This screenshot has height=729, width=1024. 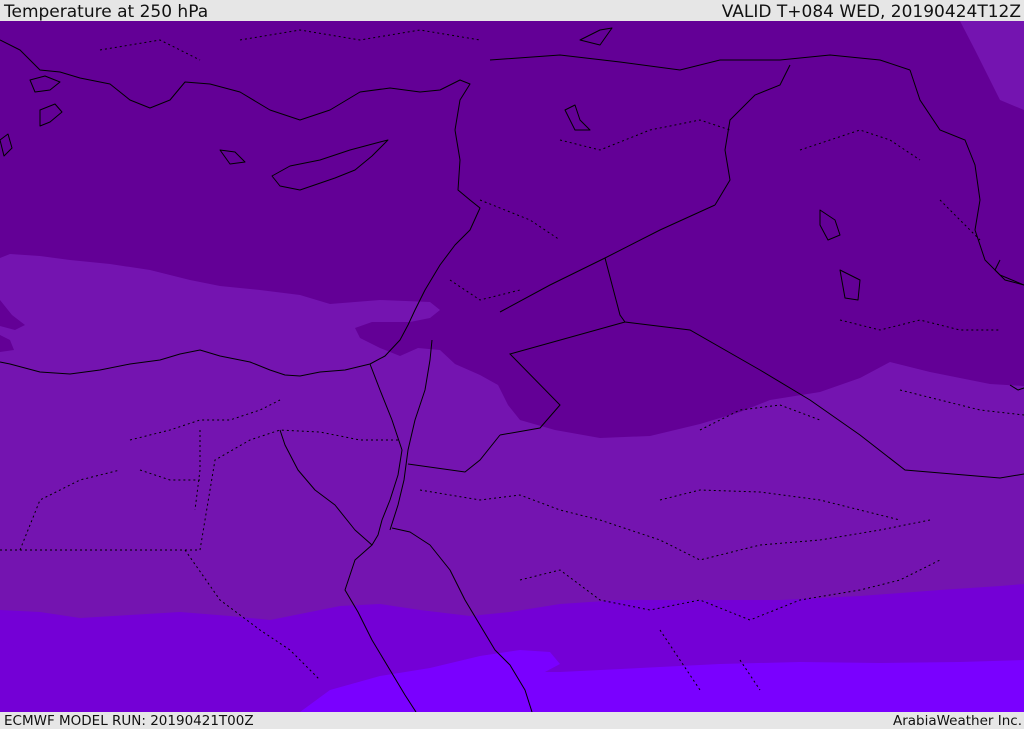 What do you see at coordinates (957, 721) in the screenshot?
I see `credit-text: ArabiaWeather Inc.` at bounding box center [957, 721].